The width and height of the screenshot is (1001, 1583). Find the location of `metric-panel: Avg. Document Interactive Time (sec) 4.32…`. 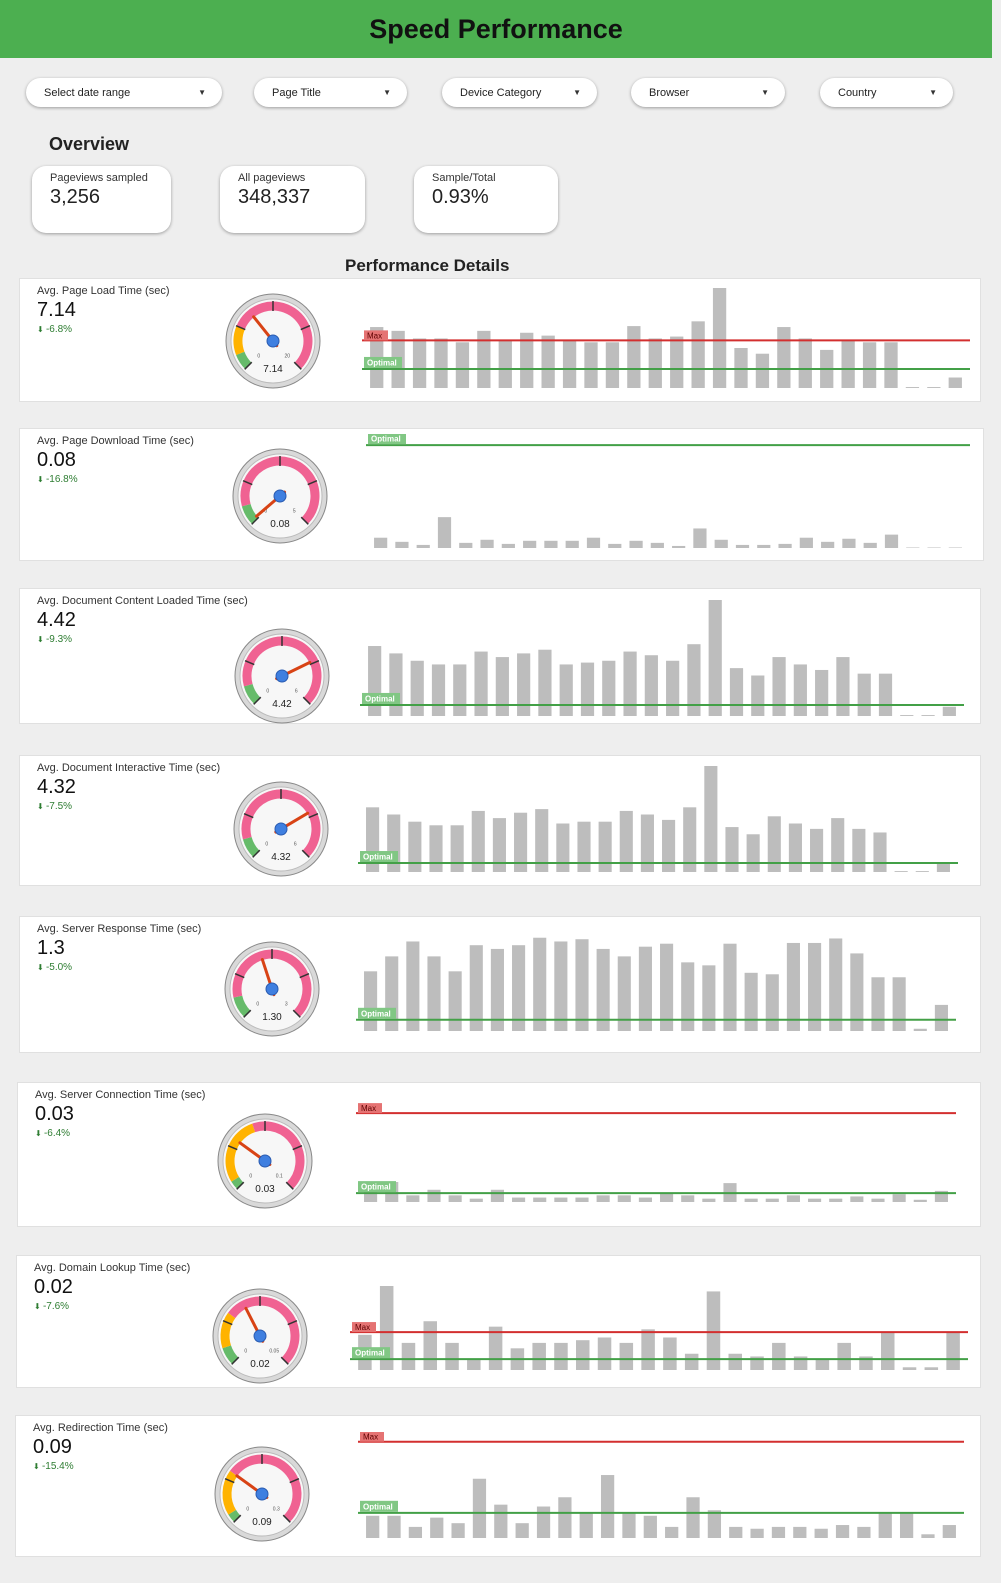

metric-panel: Avg. Document Interactive Time (sec) 4.32… is located at coordinates (500, 820).